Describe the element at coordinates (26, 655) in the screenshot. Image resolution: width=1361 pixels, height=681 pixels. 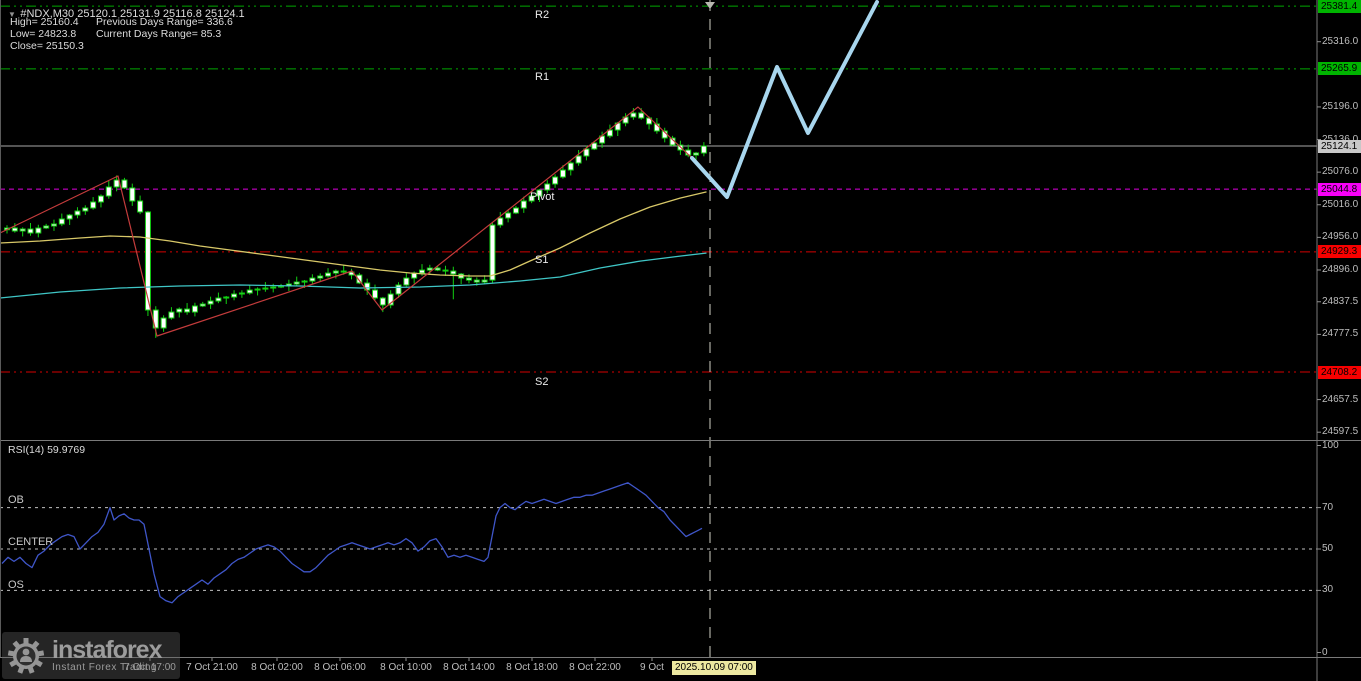
I see `instaforex-gear-person-icon` at that location.